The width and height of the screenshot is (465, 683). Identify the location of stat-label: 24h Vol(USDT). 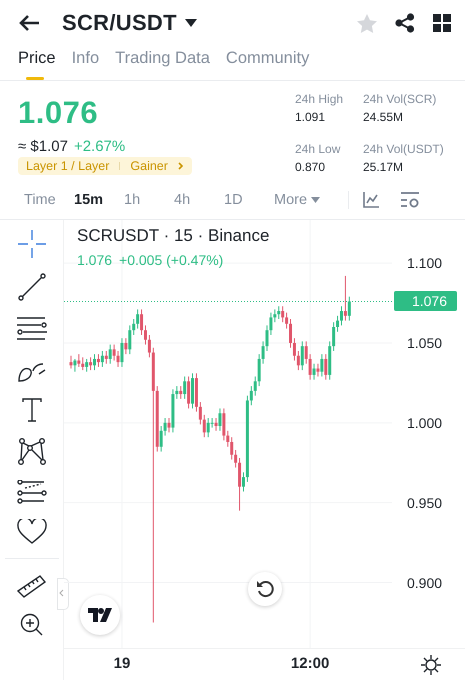
(404, 149).